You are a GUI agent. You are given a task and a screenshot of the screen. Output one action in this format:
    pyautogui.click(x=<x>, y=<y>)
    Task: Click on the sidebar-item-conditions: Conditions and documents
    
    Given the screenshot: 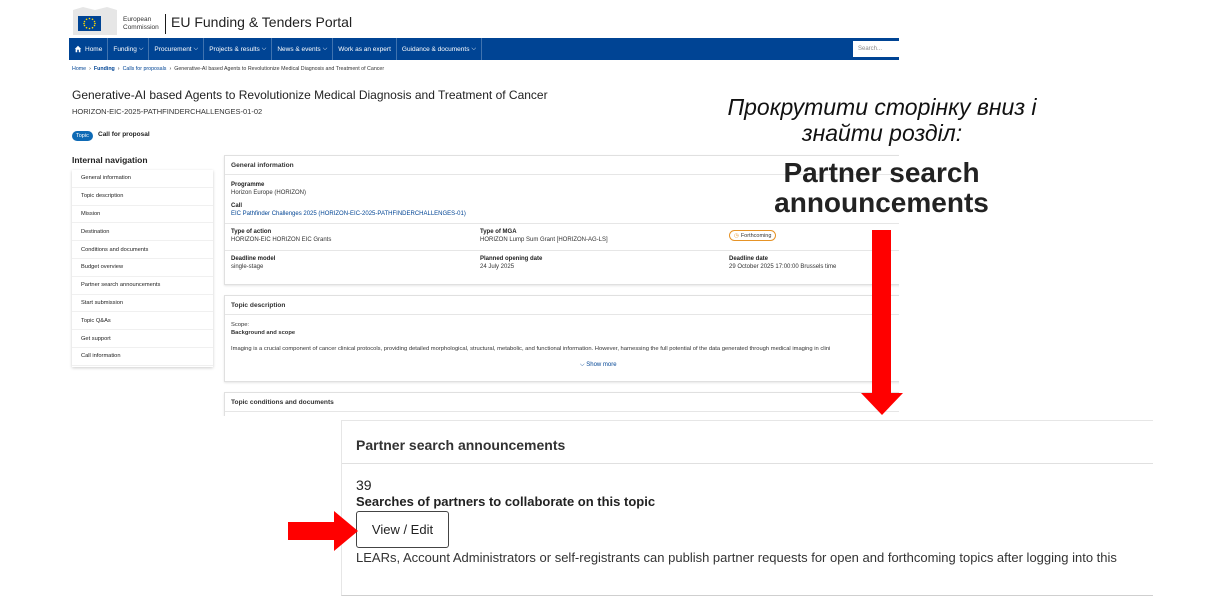 What is the action you would take?
    pyautogui.click(x=142, y=250)
    